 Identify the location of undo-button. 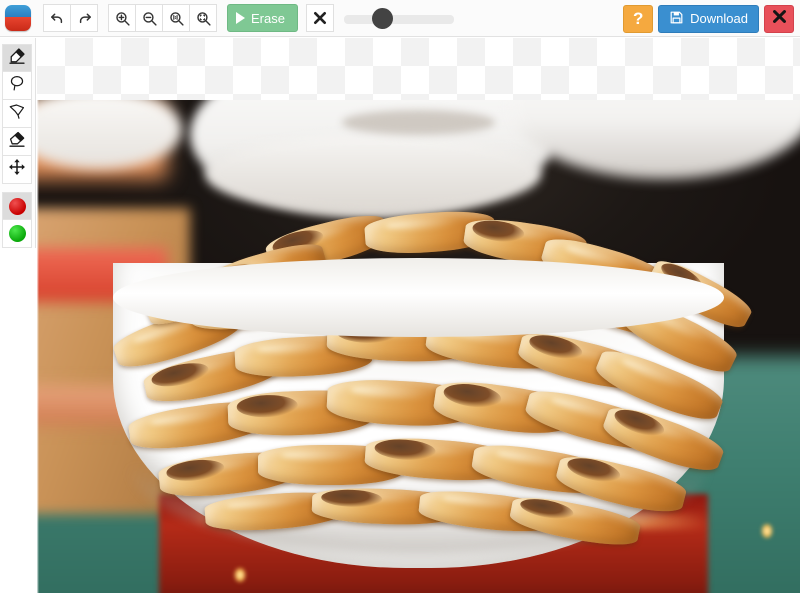
(57, 18).